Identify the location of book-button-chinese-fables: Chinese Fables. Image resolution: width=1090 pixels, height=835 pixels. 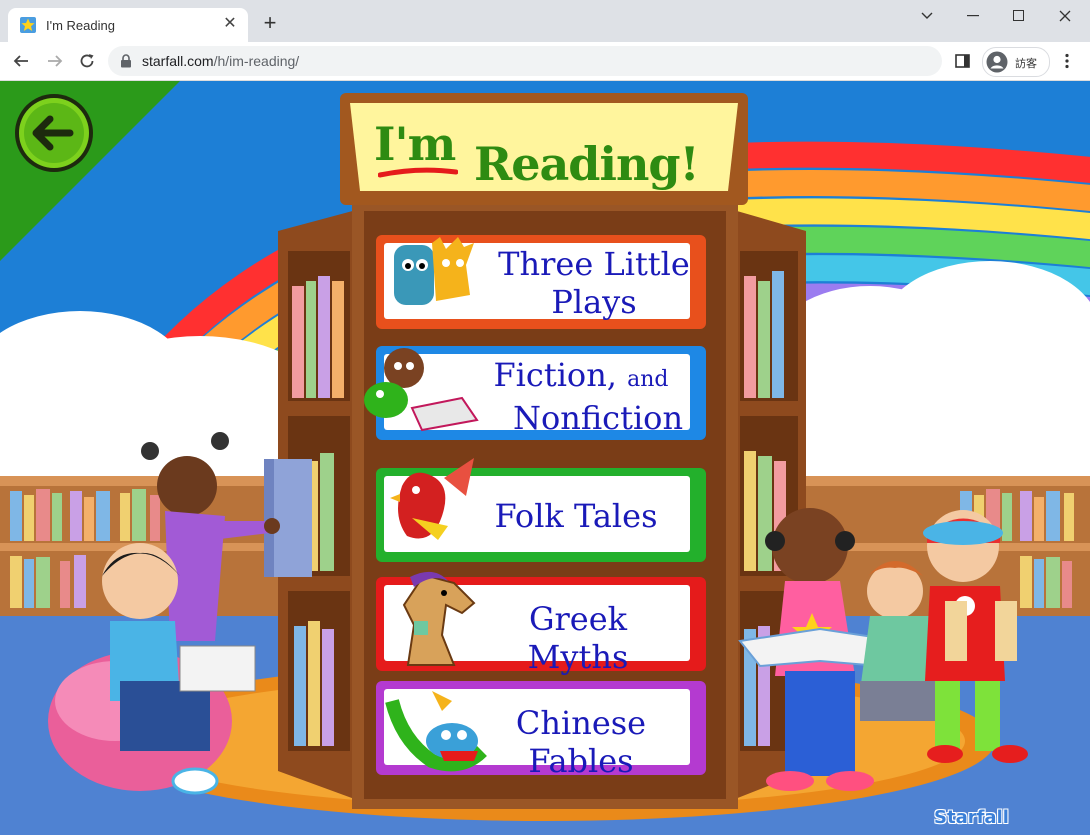
(541, 730).